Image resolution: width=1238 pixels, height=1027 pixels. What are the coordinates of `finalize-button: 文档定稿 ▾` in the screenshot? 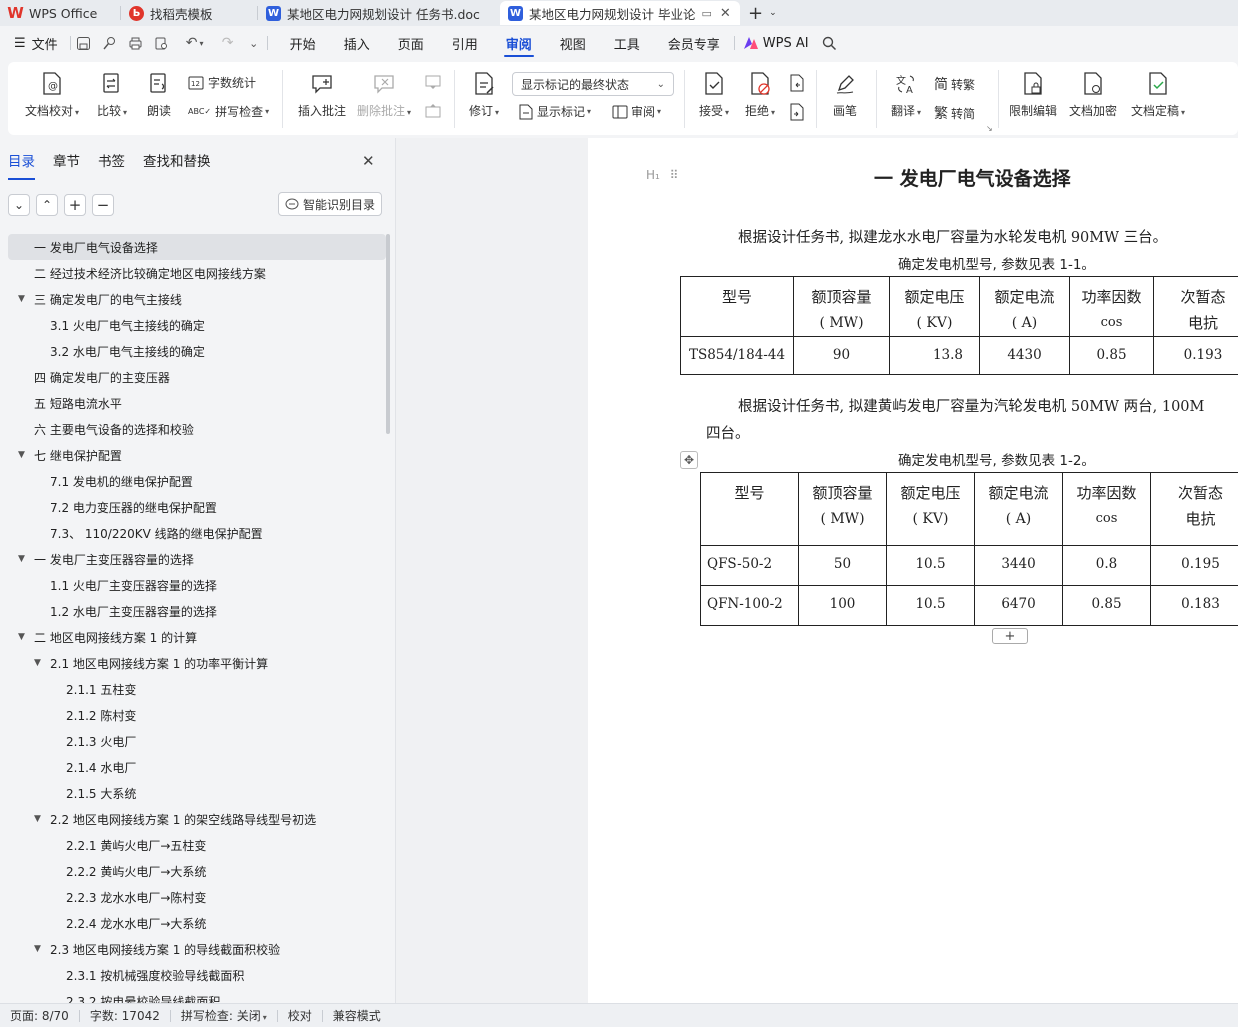 It's located at (1158, 95).